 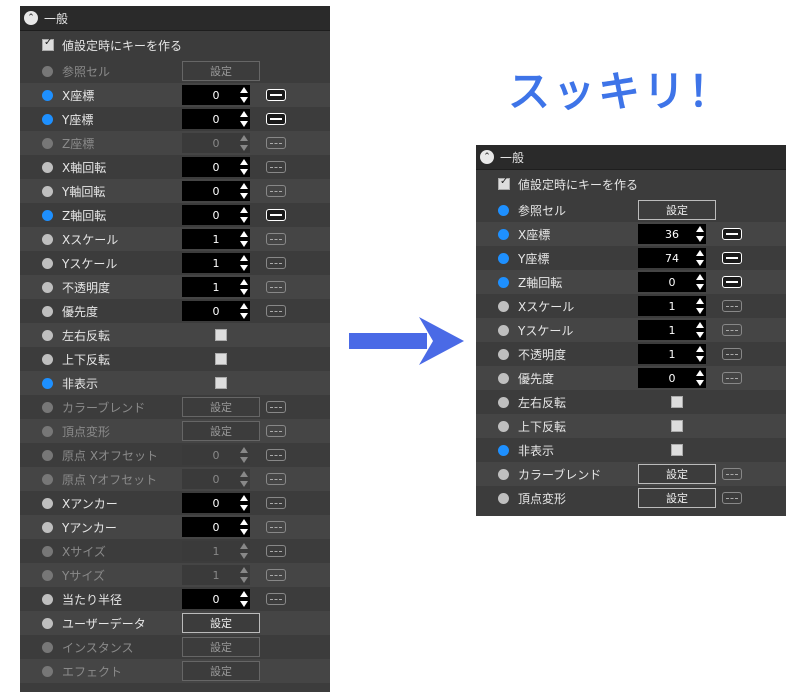 What do you see at coordinates (672, 258) in the screenshot?
I see `number-input: 74` at bounding box center [672, 258].